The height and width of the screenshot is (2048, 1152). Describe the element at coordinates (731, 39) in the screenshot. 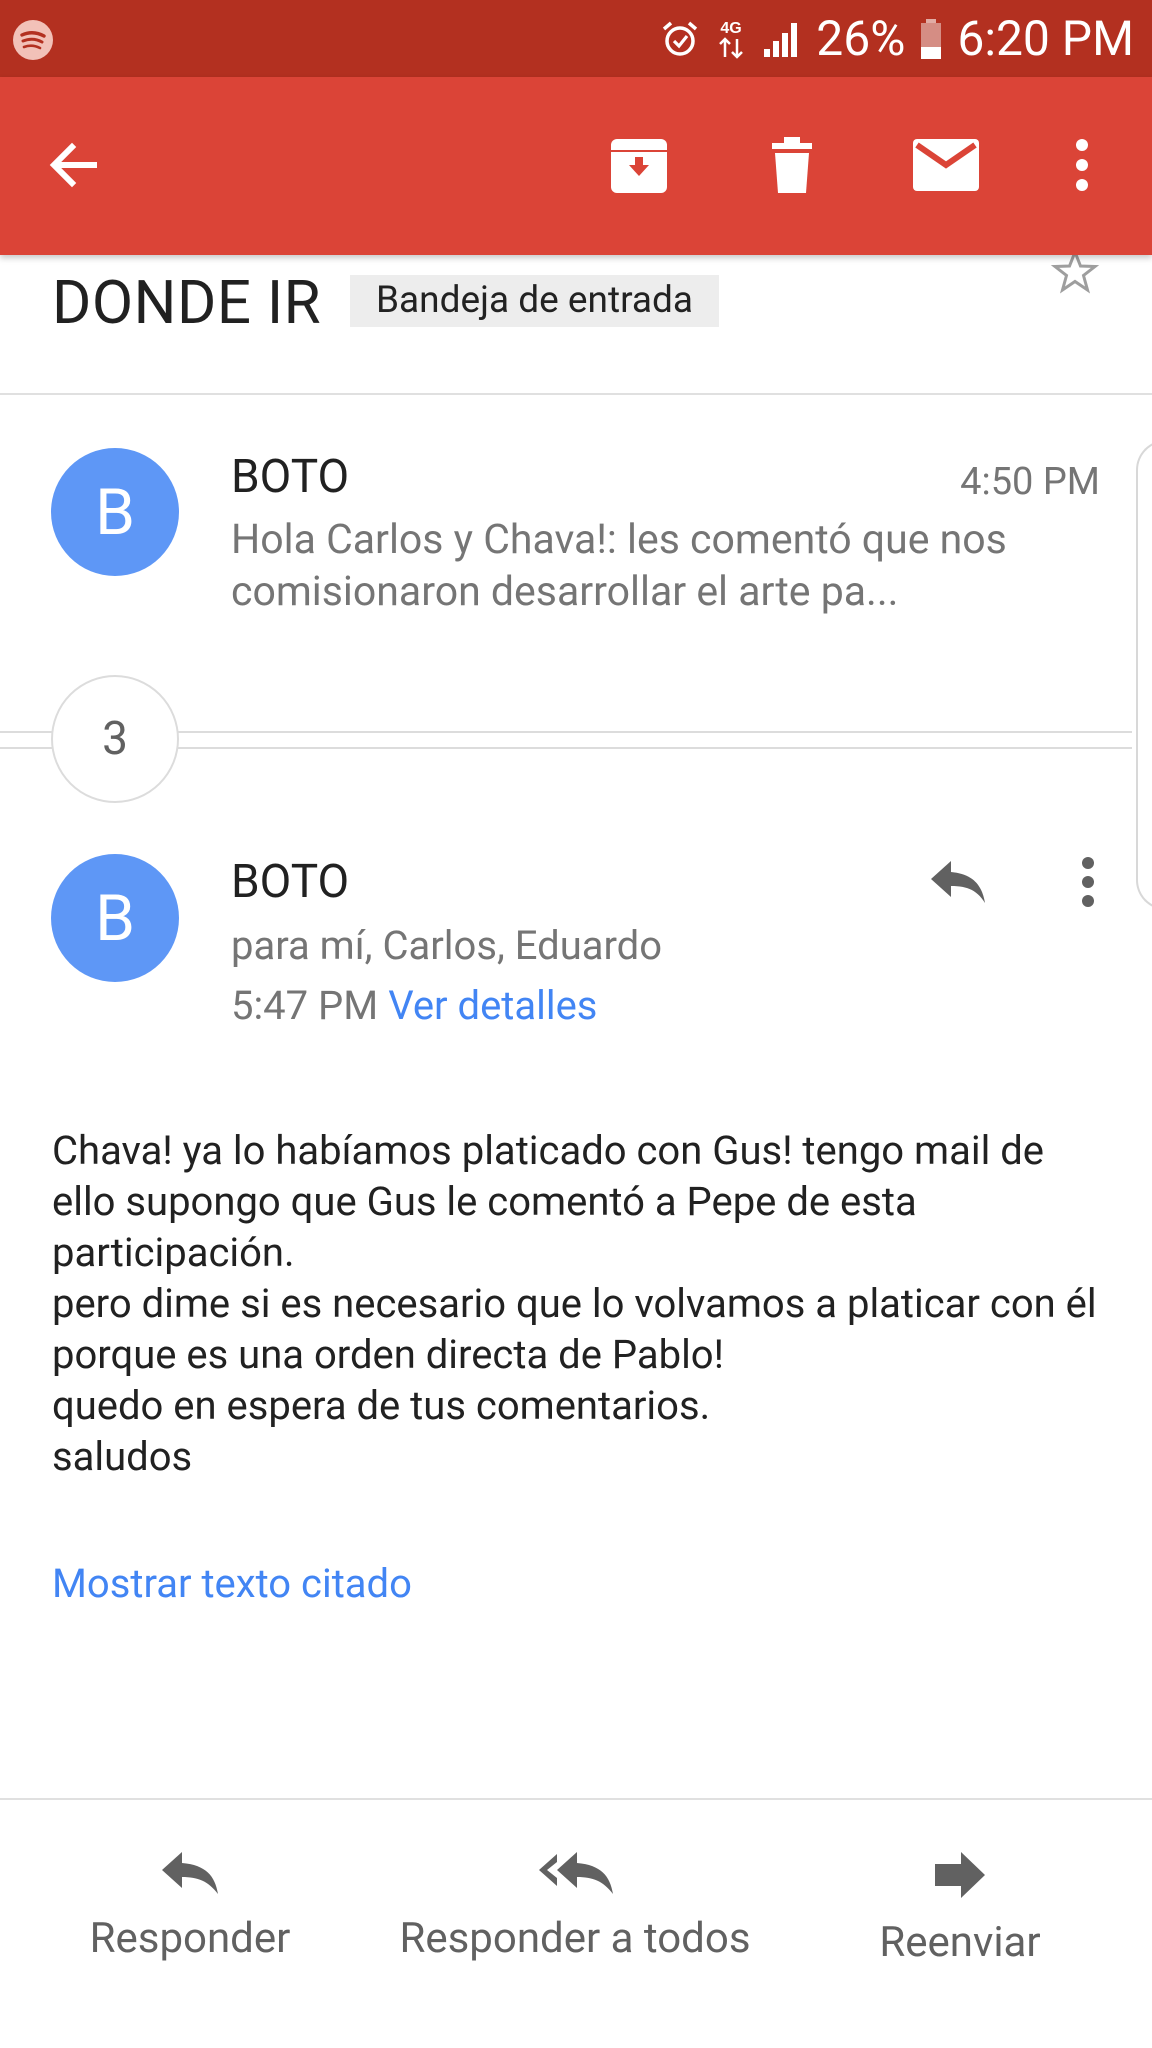

I see `network-4g-icon: 4G` at that location.